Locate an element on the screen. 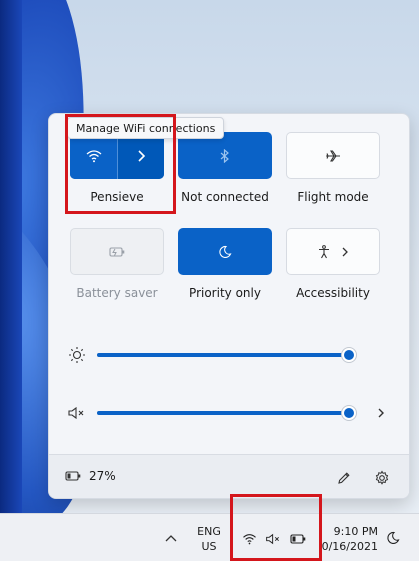 Image resolution: width=419 pixels, height=561 pixels. wifi-tile is located at coordinates (117, 155).